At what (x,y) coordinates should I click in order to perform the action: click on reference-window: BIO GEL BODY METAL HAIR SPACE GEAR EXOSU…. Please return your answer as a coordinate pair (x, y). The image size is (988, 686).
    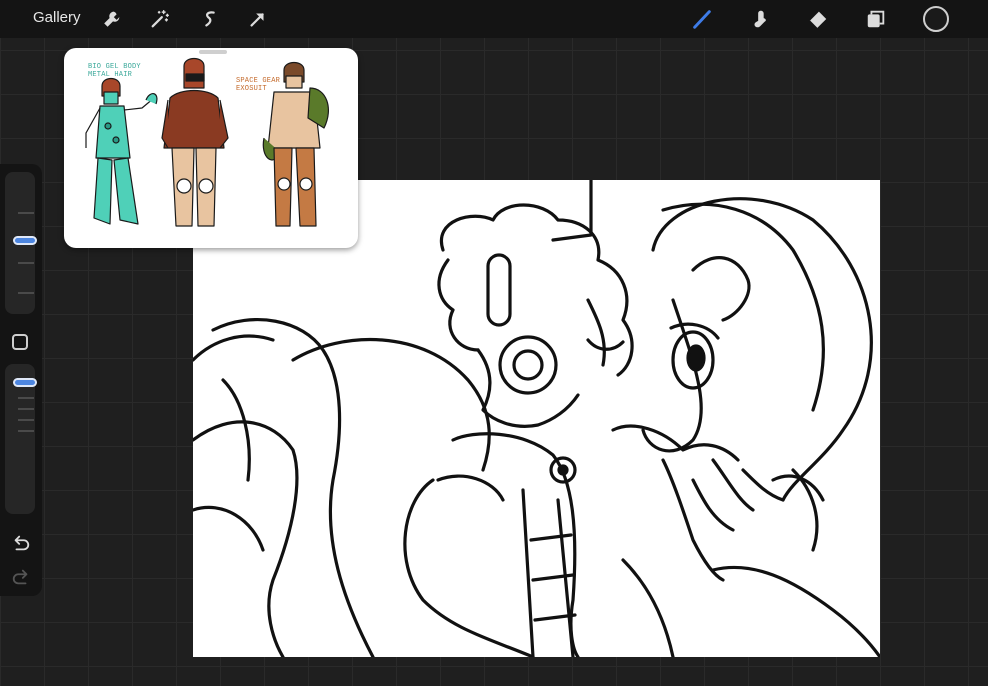
    Looking at the image, I should click on (211, 148).